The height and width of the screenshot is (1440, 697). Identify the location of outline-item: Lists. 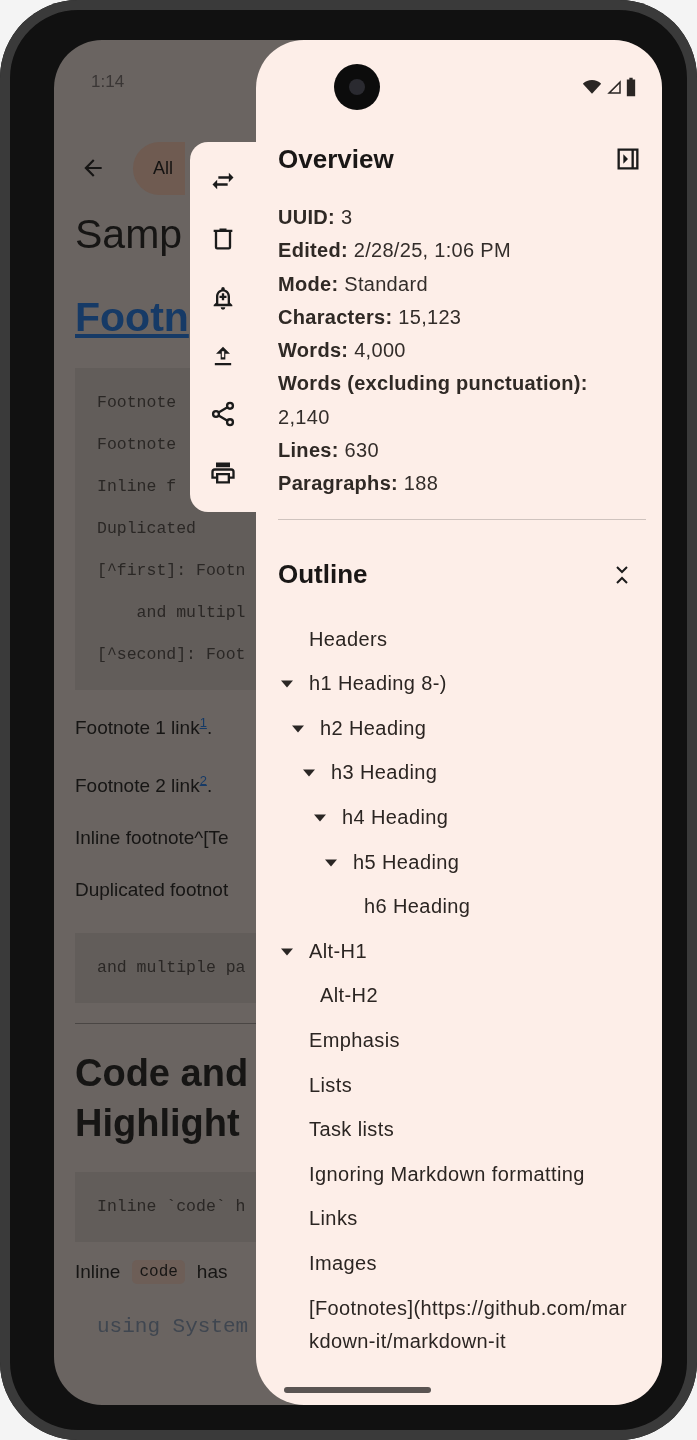
(331, 1085).